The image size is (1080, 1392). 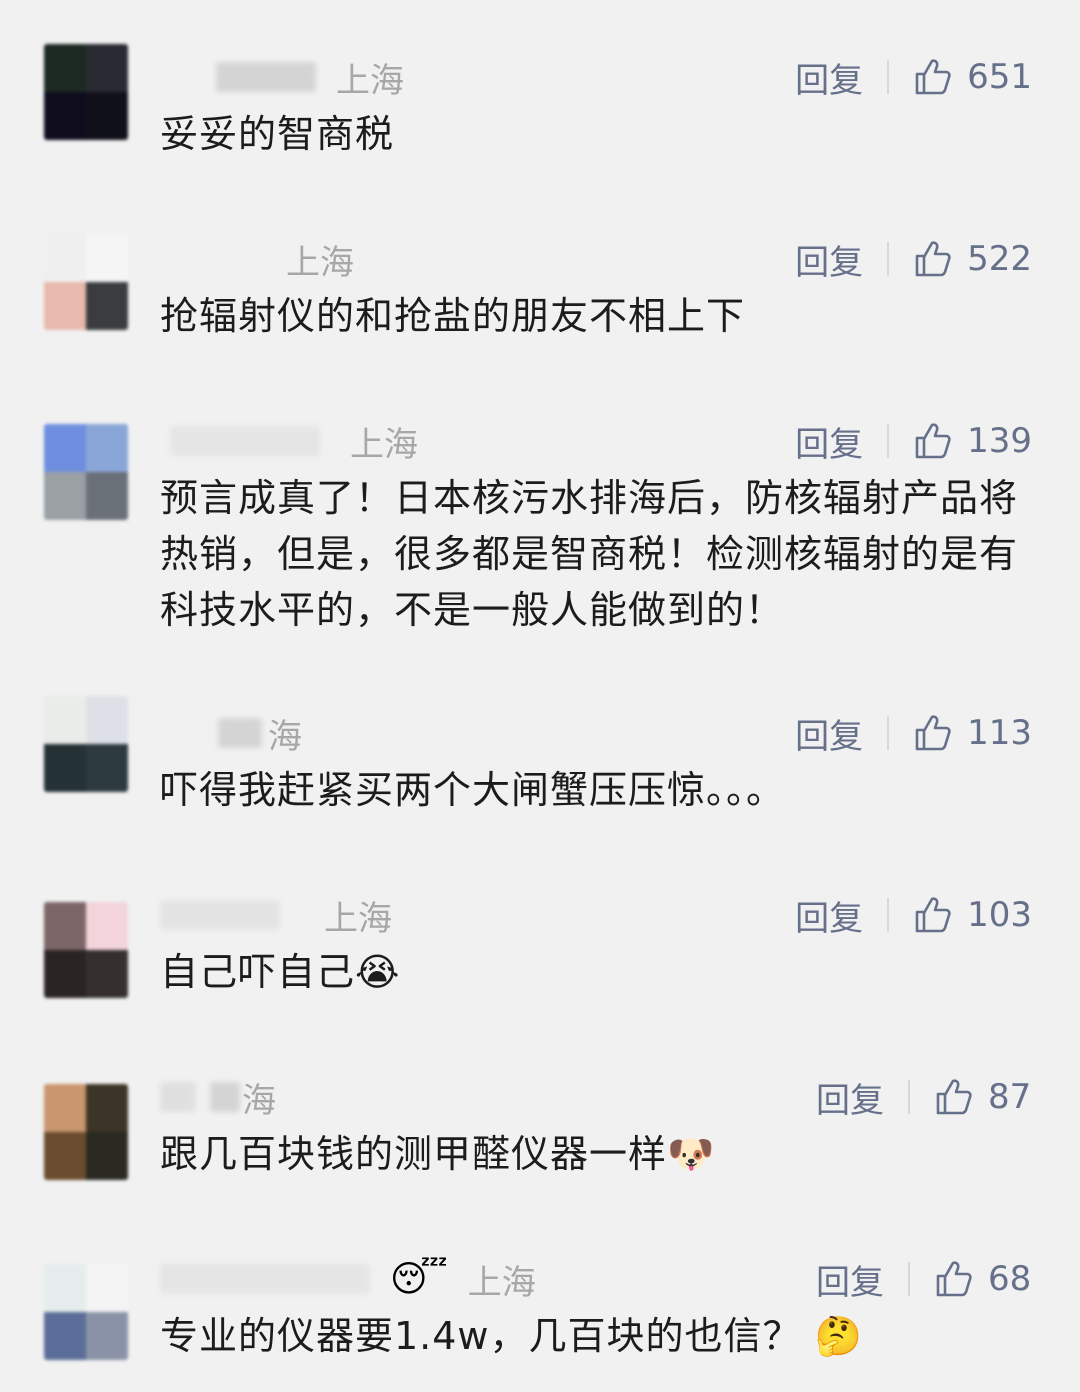 What do you see at coordinates (999, 915) in the screenshot?
I see `like-count: 103` at bounding box center [999, 915].